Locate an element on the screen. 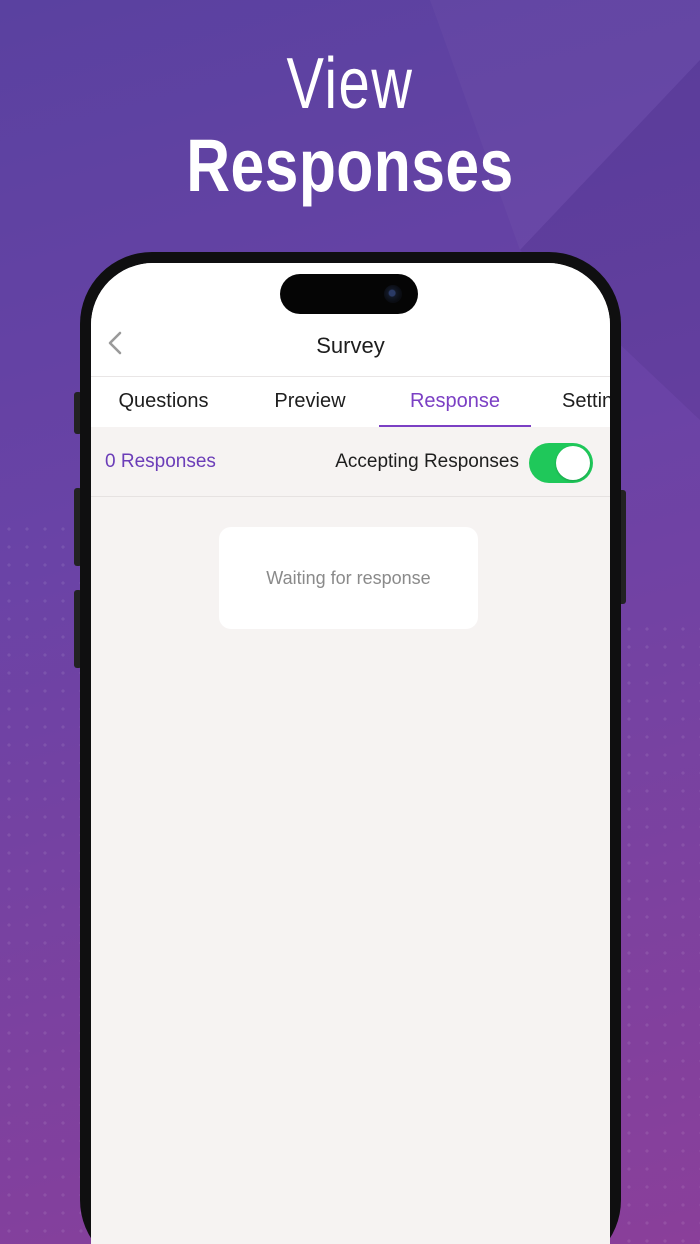 This screenshot has width=700, height=1244. dot-pattern-right is located at coordinates (660, 932).